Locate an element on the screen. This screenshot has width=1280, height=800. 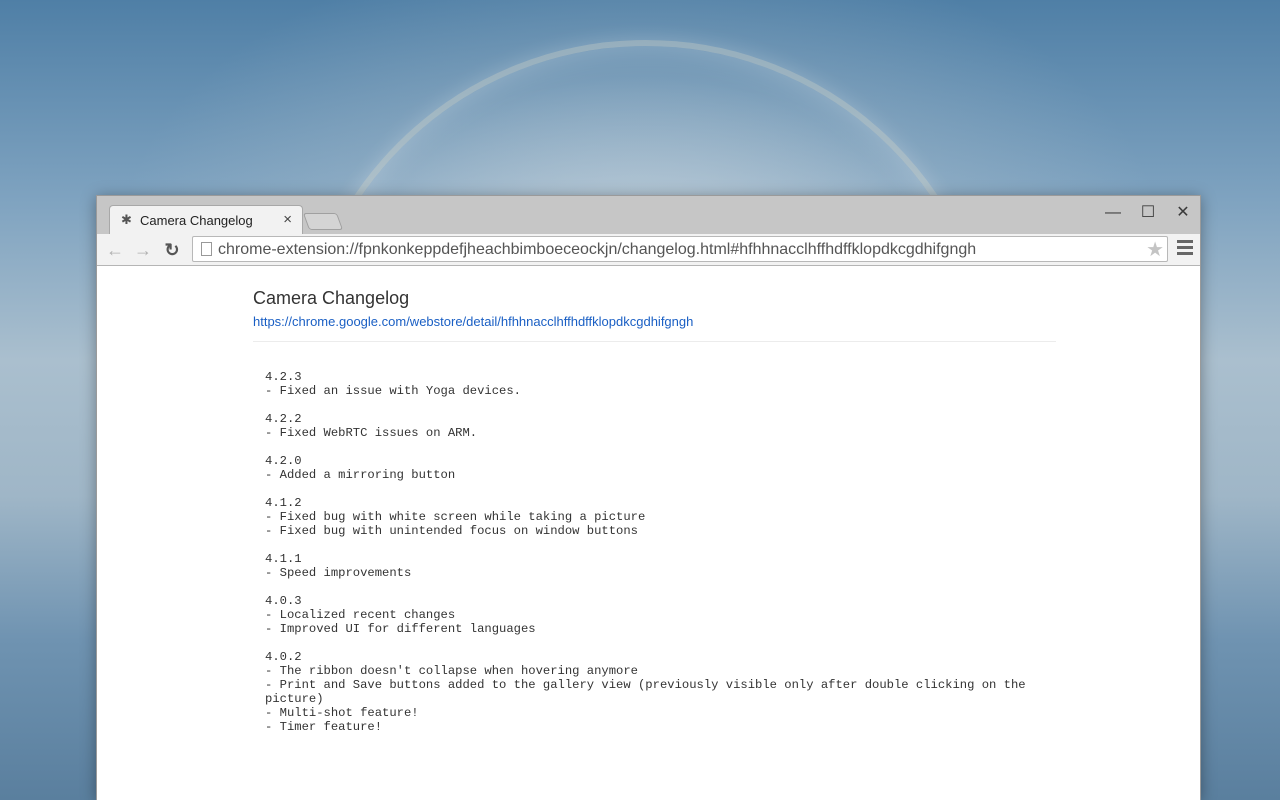
divider is located at coordinates (654, 341).